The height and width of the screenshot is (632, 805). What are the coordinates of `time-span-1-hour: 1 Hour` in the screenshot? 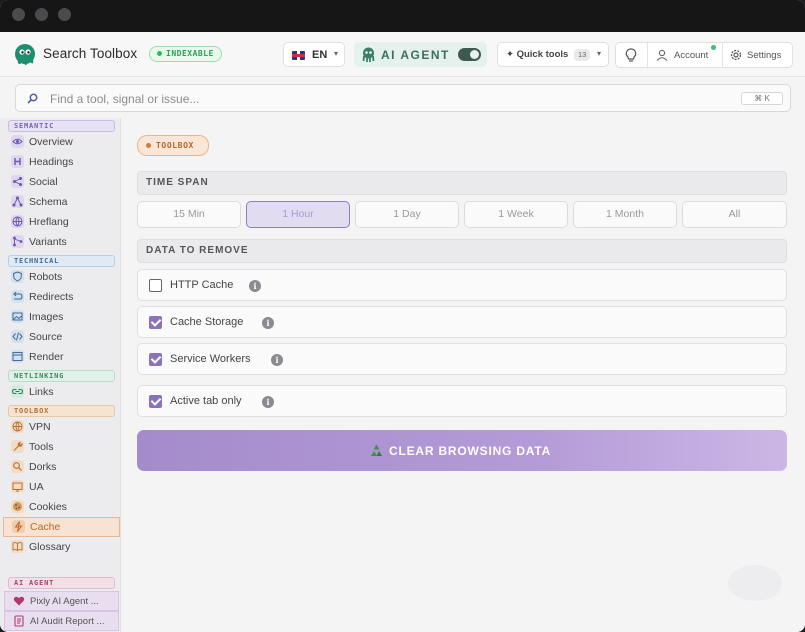 It's located at (298, 214).